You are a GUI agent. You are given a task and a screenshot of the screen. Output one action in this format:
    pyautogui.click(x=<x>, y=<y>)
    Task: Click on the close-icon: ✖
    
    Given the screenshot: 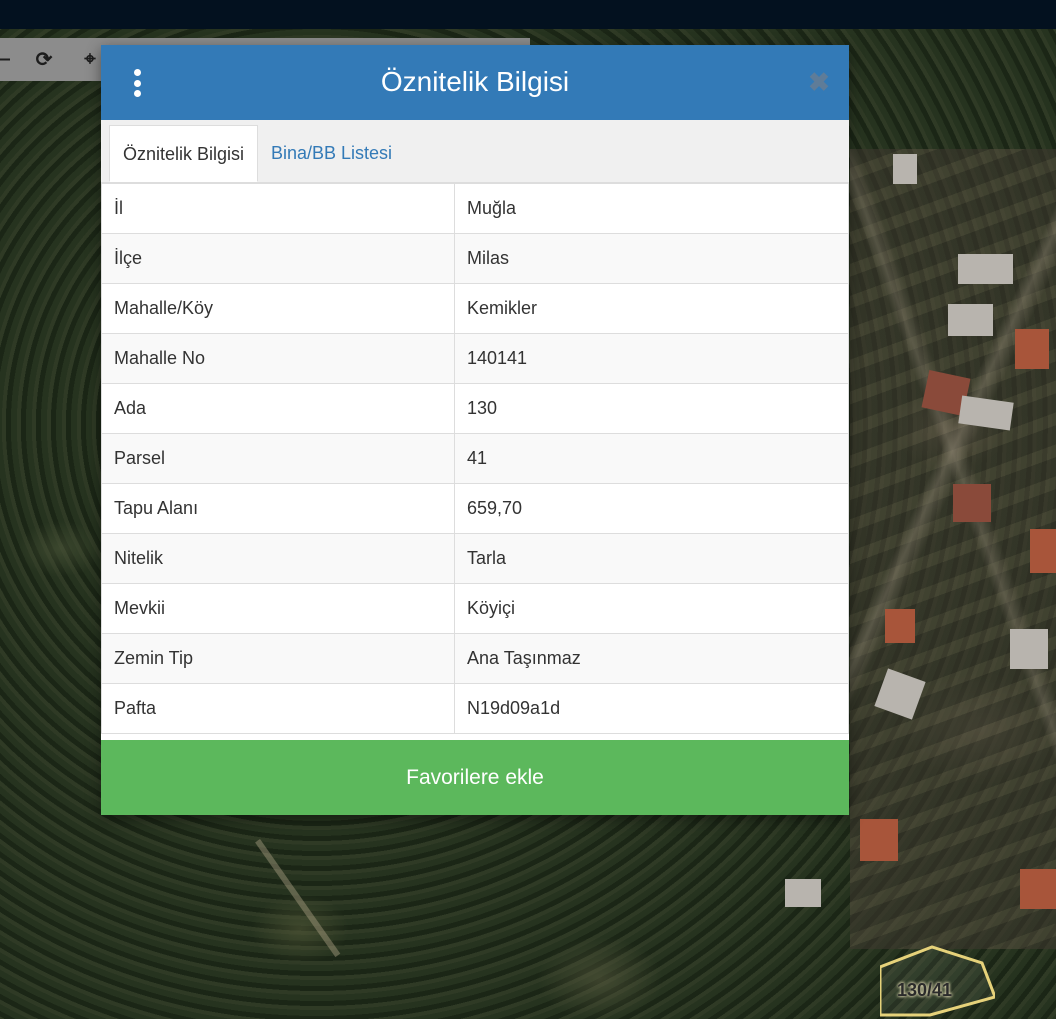 What is the action you would take?
    pyautogui.click(x=819, y=82)
    